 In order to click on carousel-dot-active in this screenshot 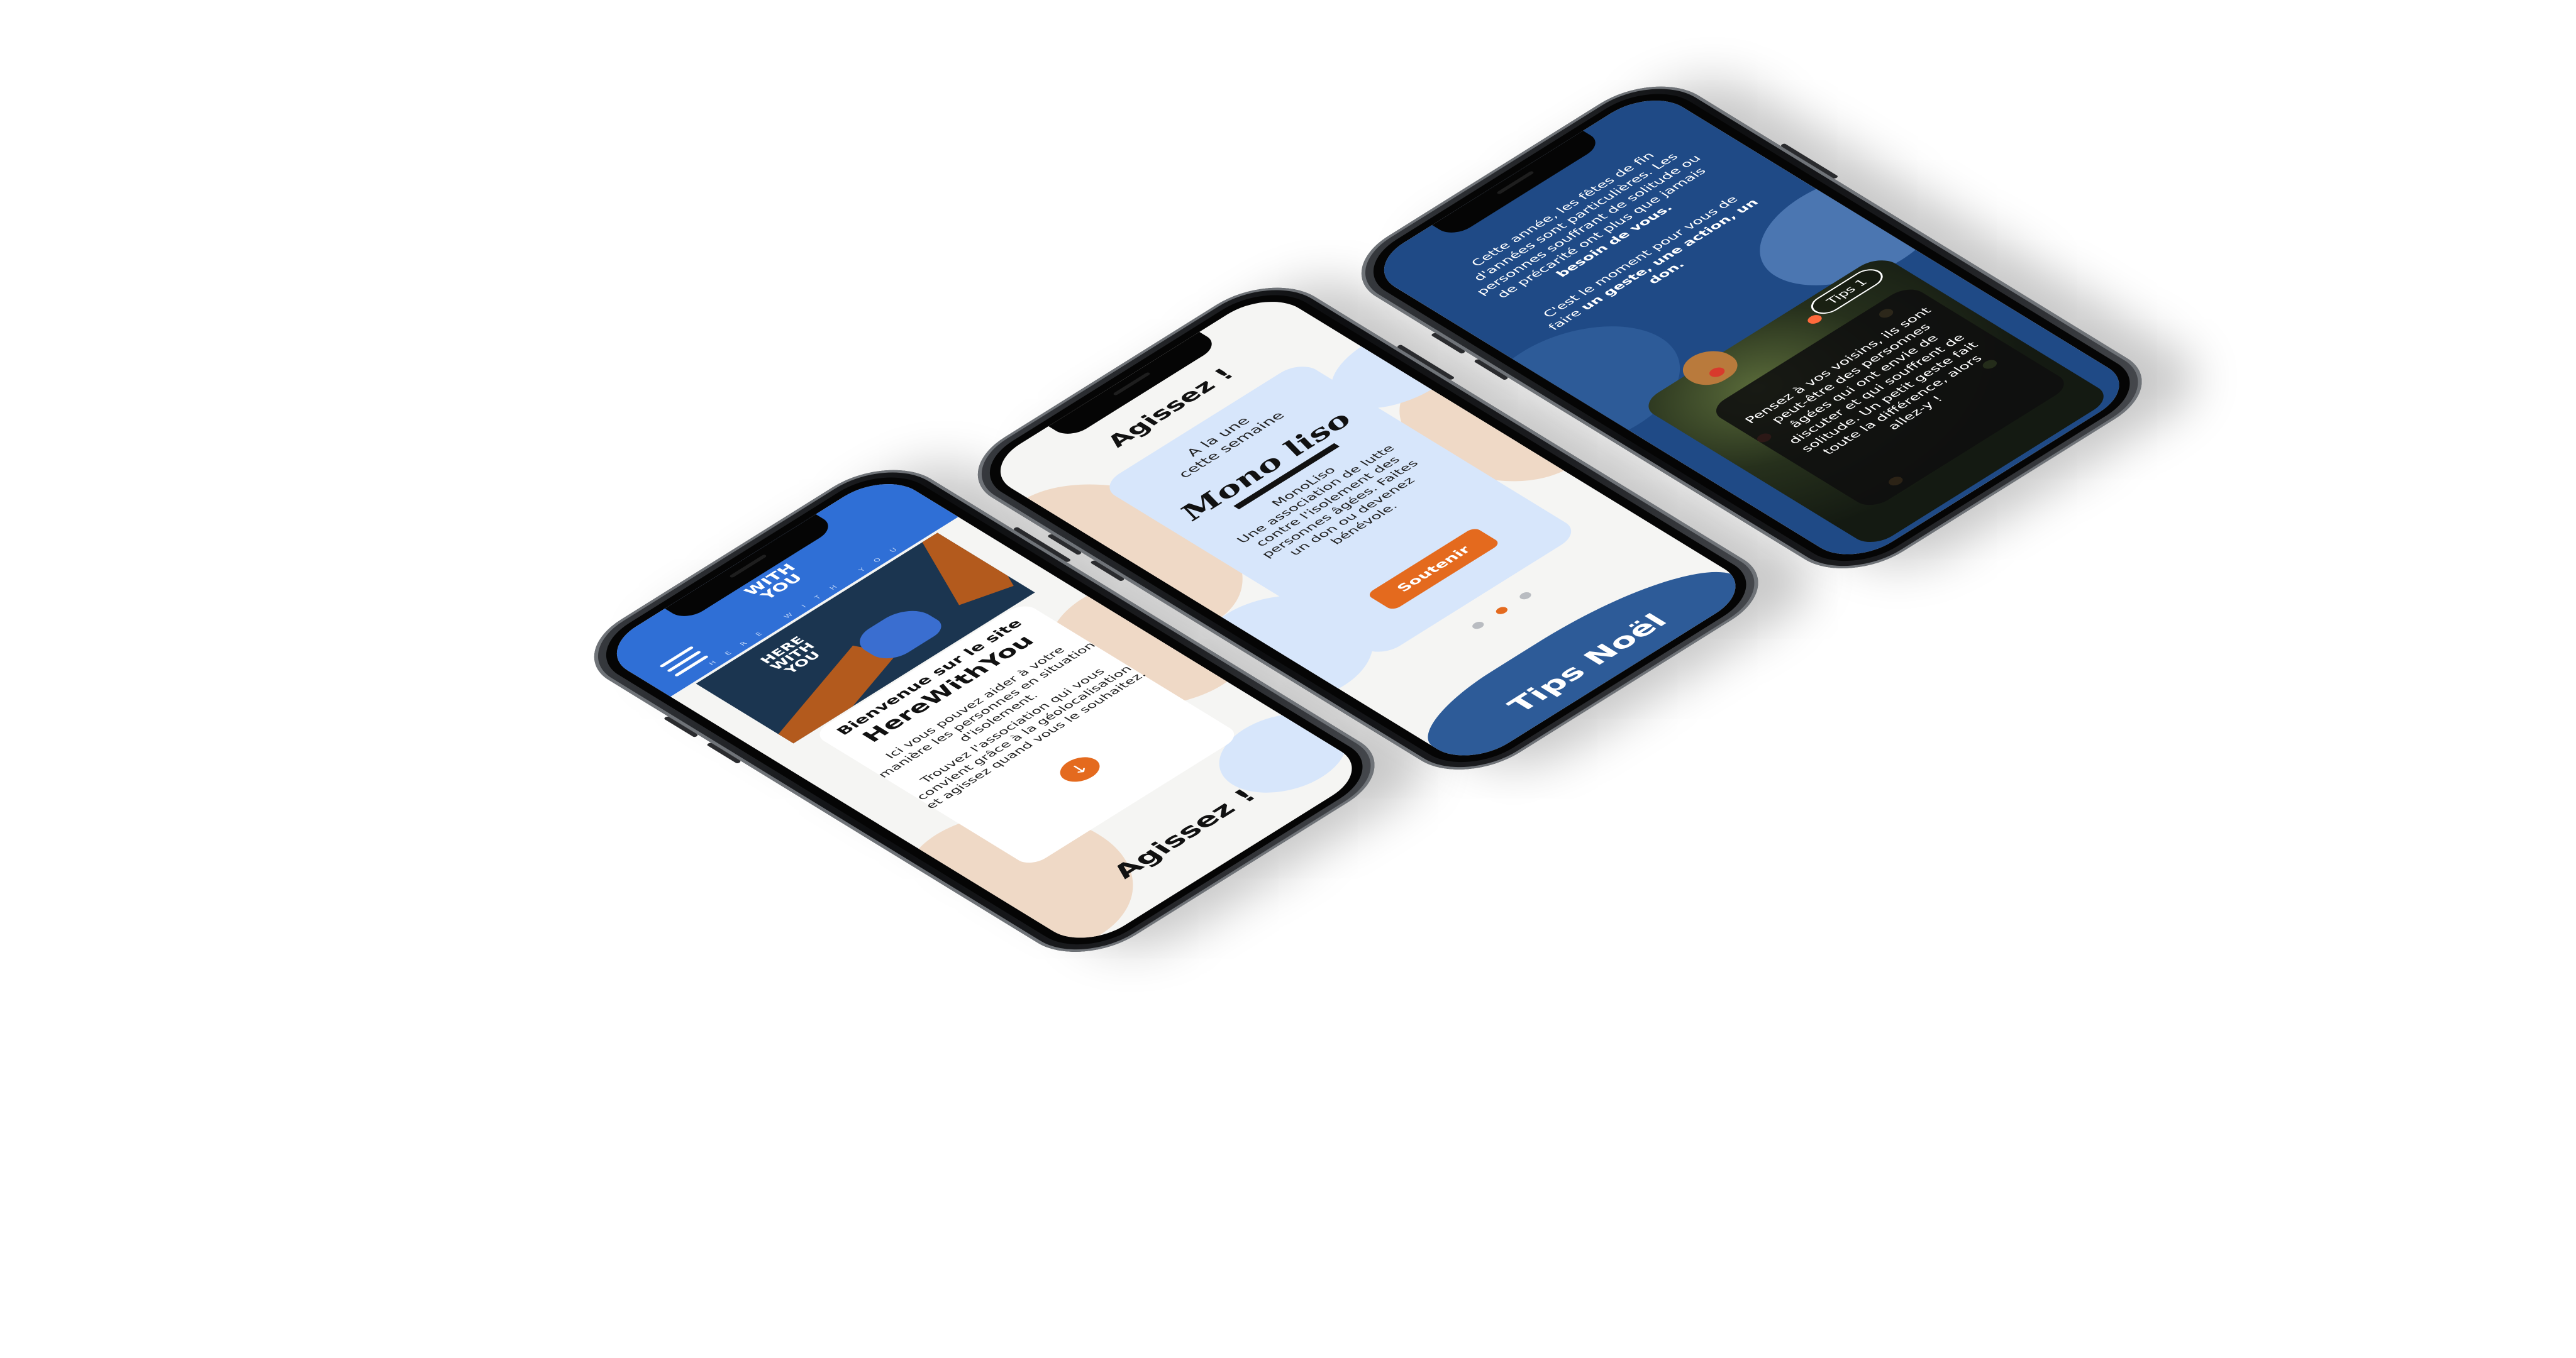, I will do `click(1502, 610)`.